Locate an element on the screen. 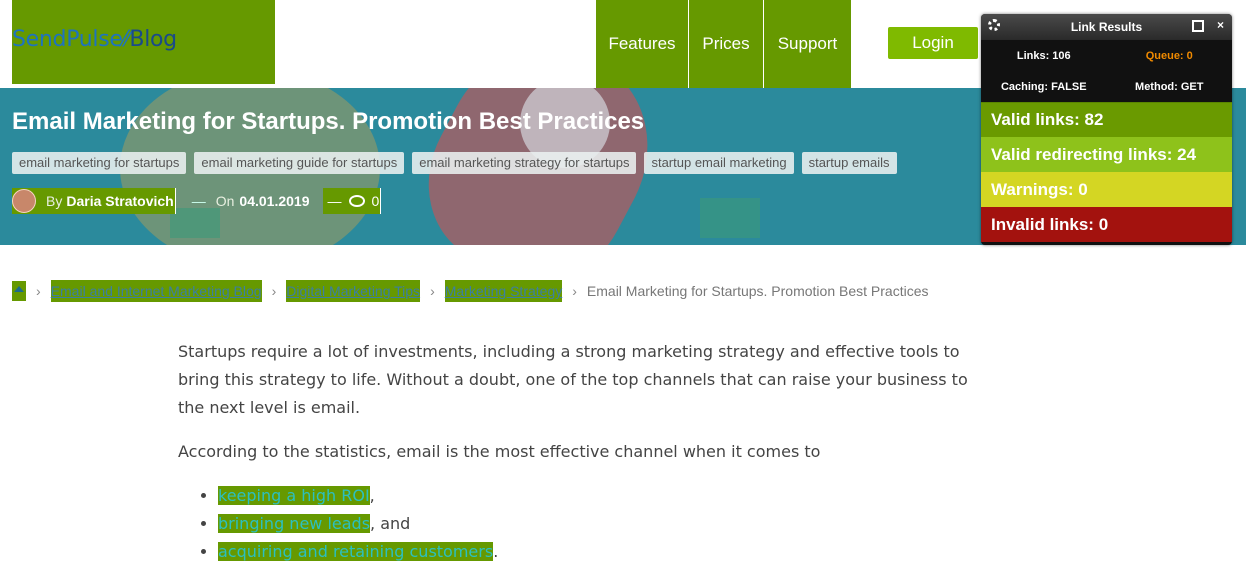 This screenshot has height=578, width=1246. breadcrumb-link-blog: Email and Internet Marketing Blog is located at coordinates (156, 291).